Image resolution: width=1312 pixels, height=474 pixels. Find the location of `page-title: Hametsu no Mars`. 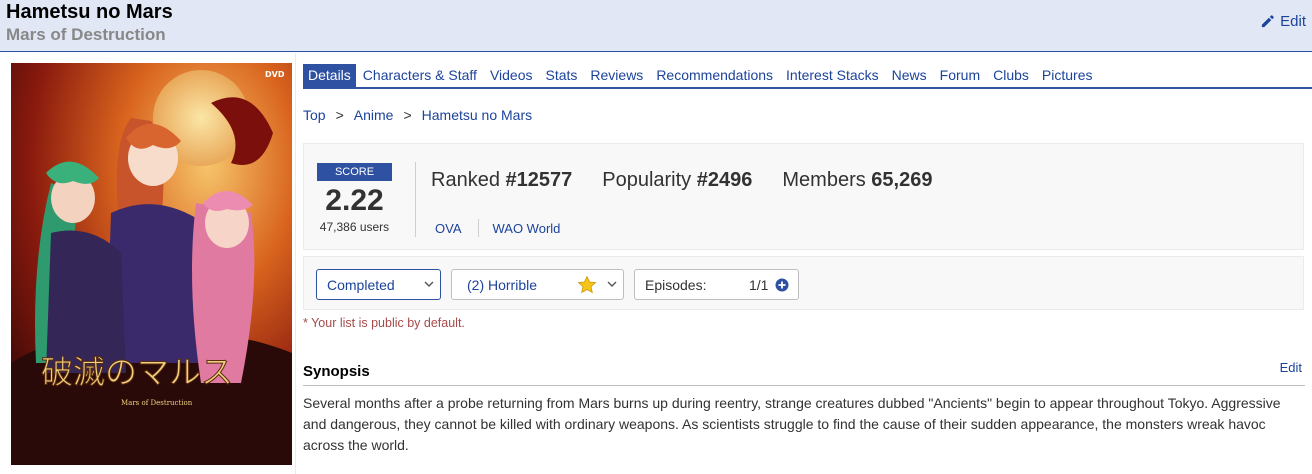

page-title: Hametsu no Mars is located at coordinates (89, 12).